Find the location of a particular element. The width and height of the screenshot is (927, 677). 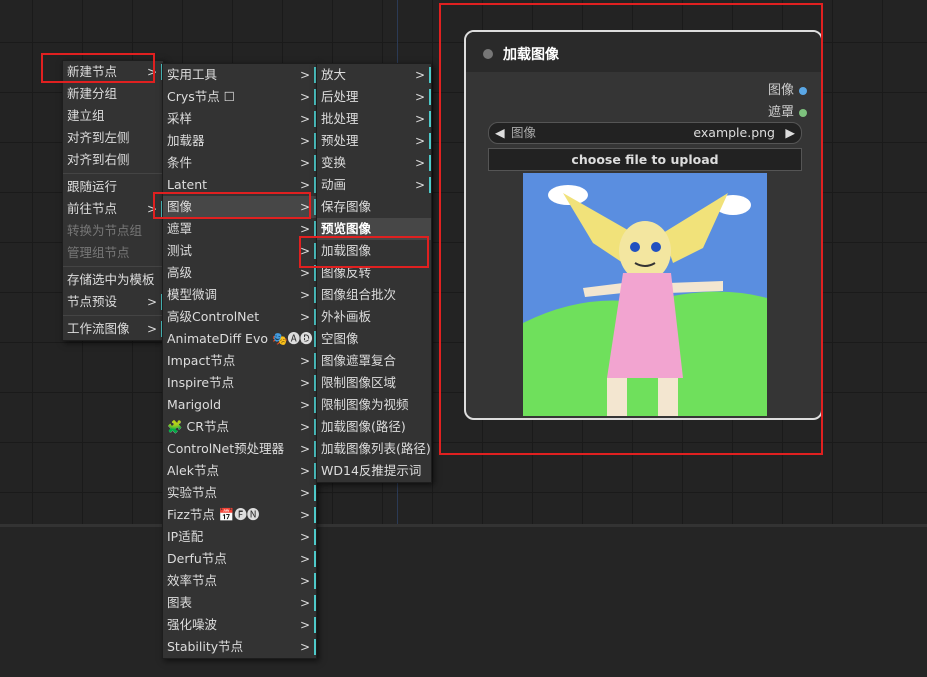

menu-item-label: 加载图像(路径) is located at coordinates (363, 426).